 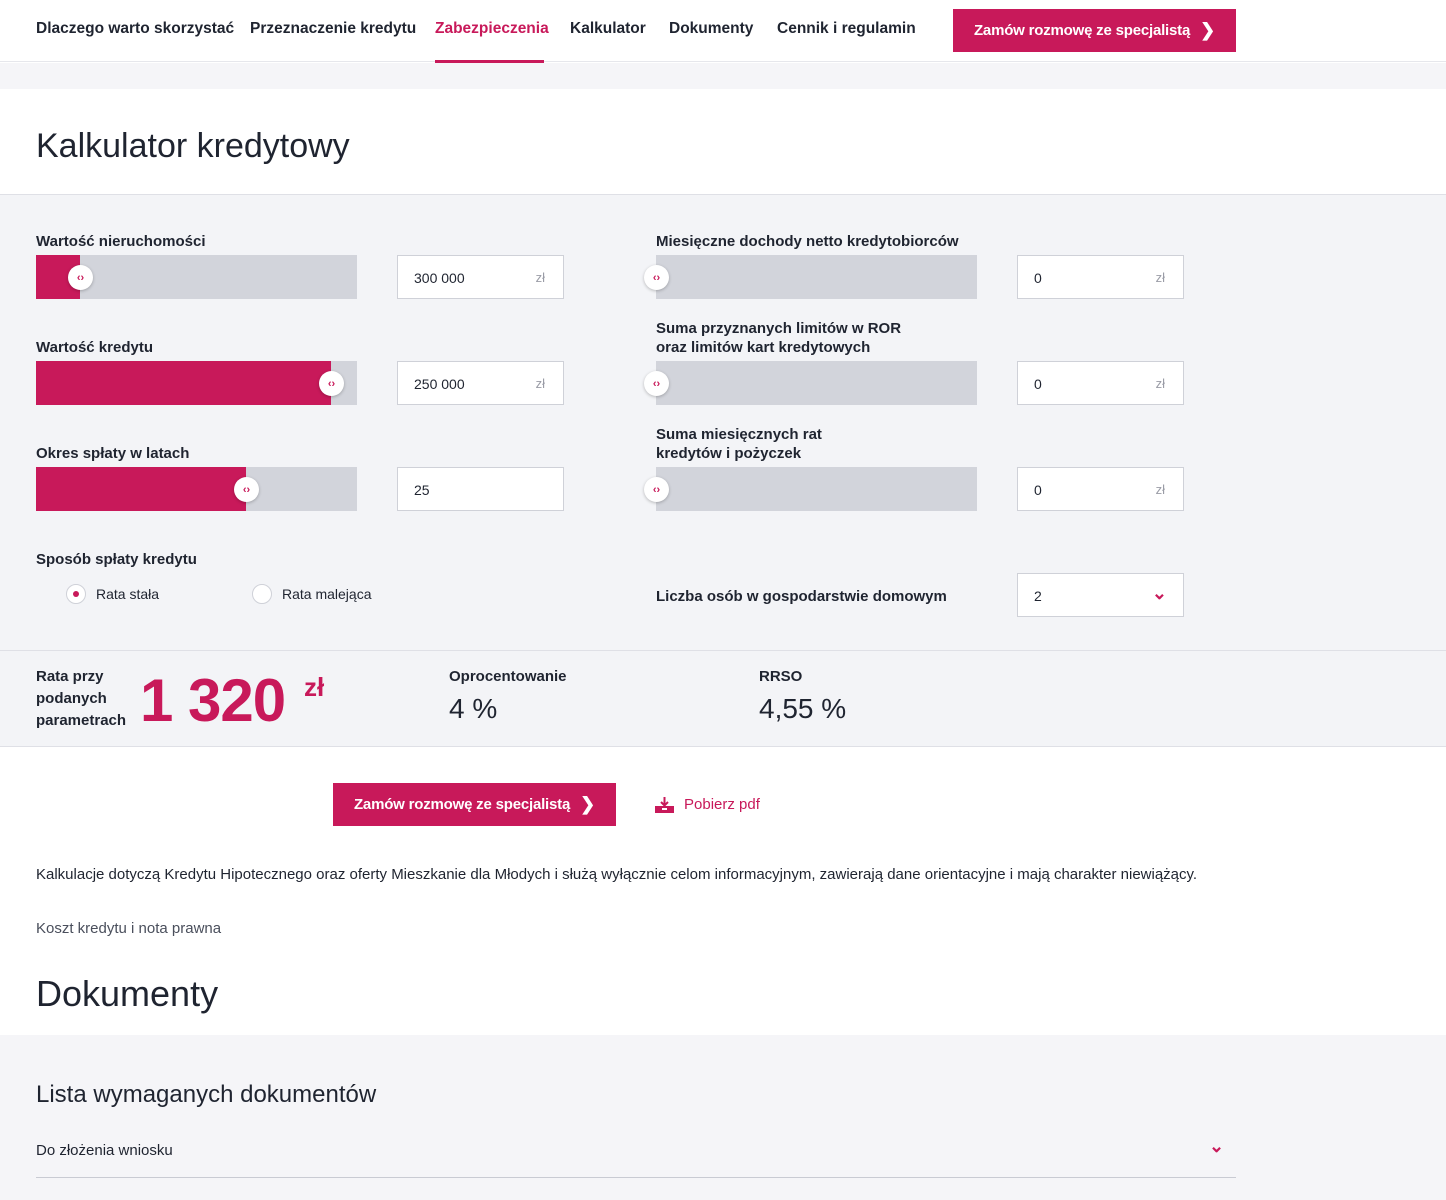 What do you see at coordinates (636, 1177) in the screenshot?
I see `accordion-divider` at bounding box center [636, 1177].